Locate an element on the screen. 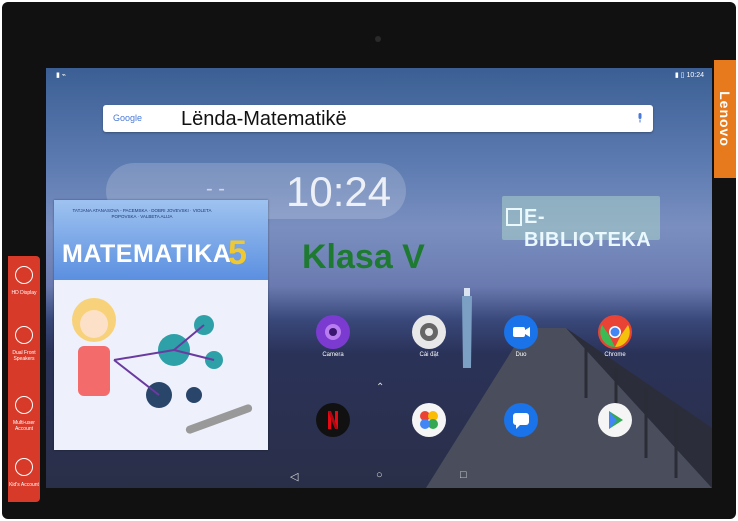 The image size is (738, 521). feature-multi-user: Multi-user Account is located at coordinates (24, 426).